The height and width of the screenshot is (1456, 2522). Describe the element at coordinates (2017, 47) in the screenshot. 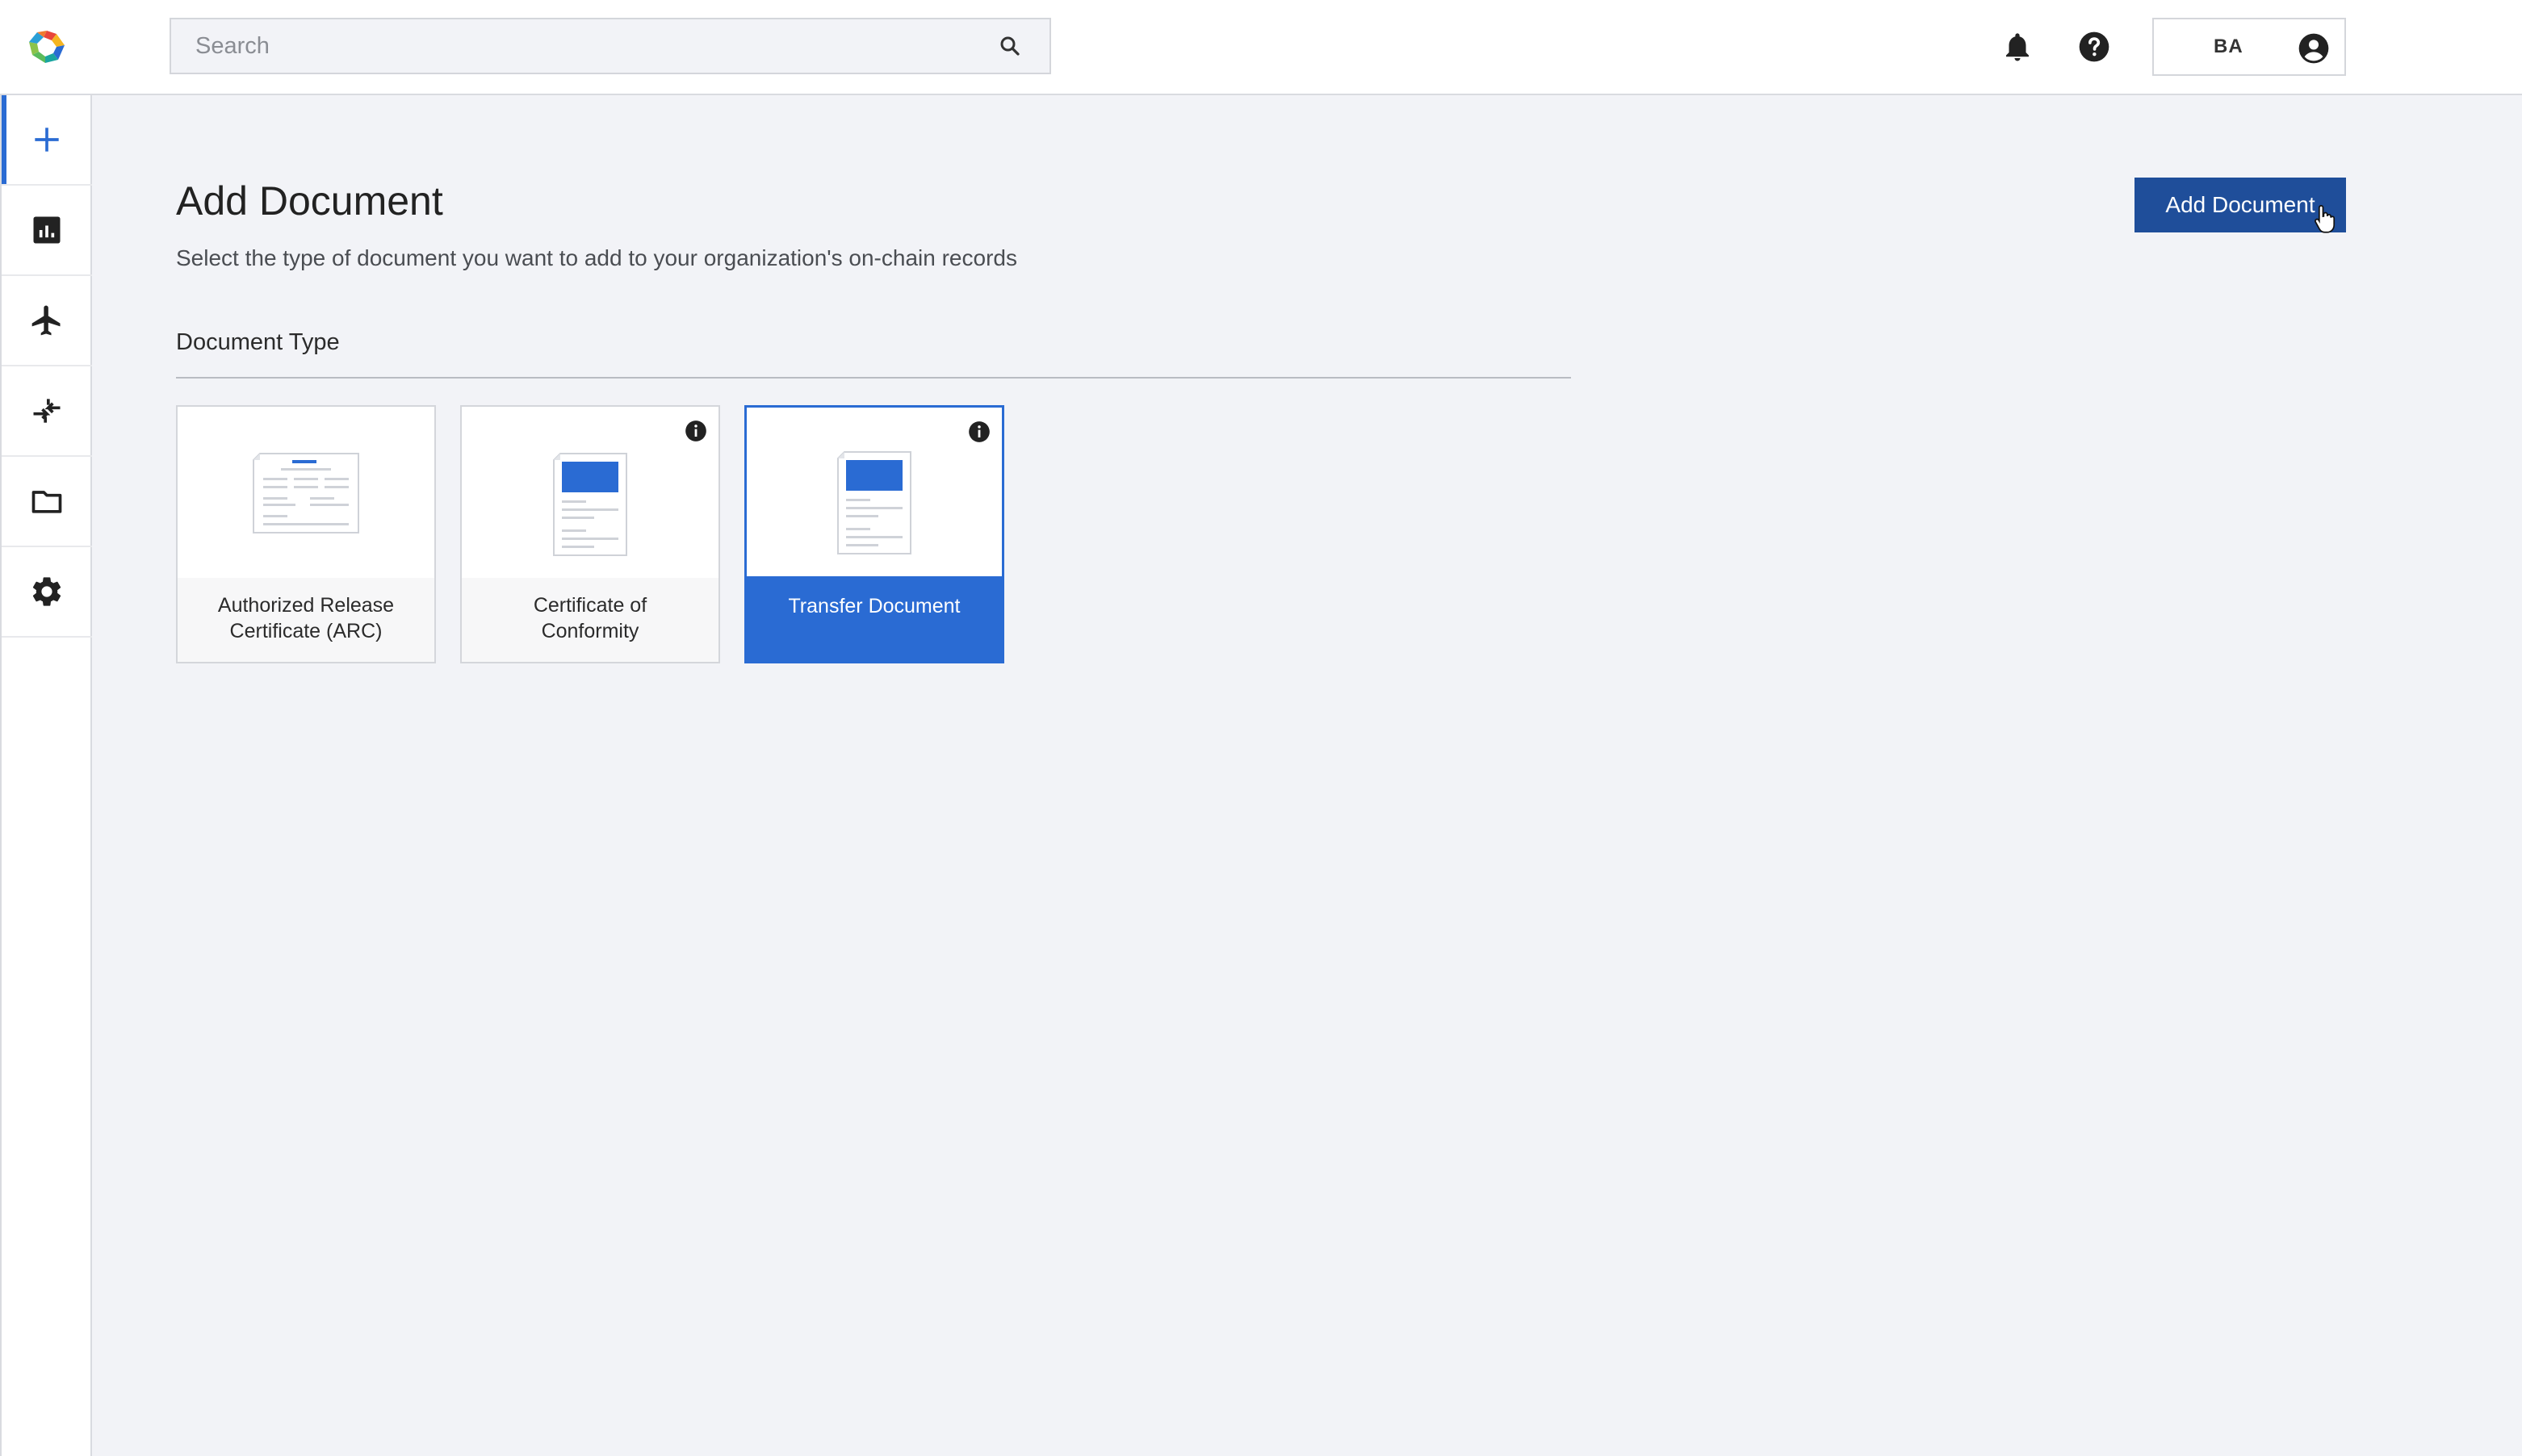

I see `bell-icon` at that location.